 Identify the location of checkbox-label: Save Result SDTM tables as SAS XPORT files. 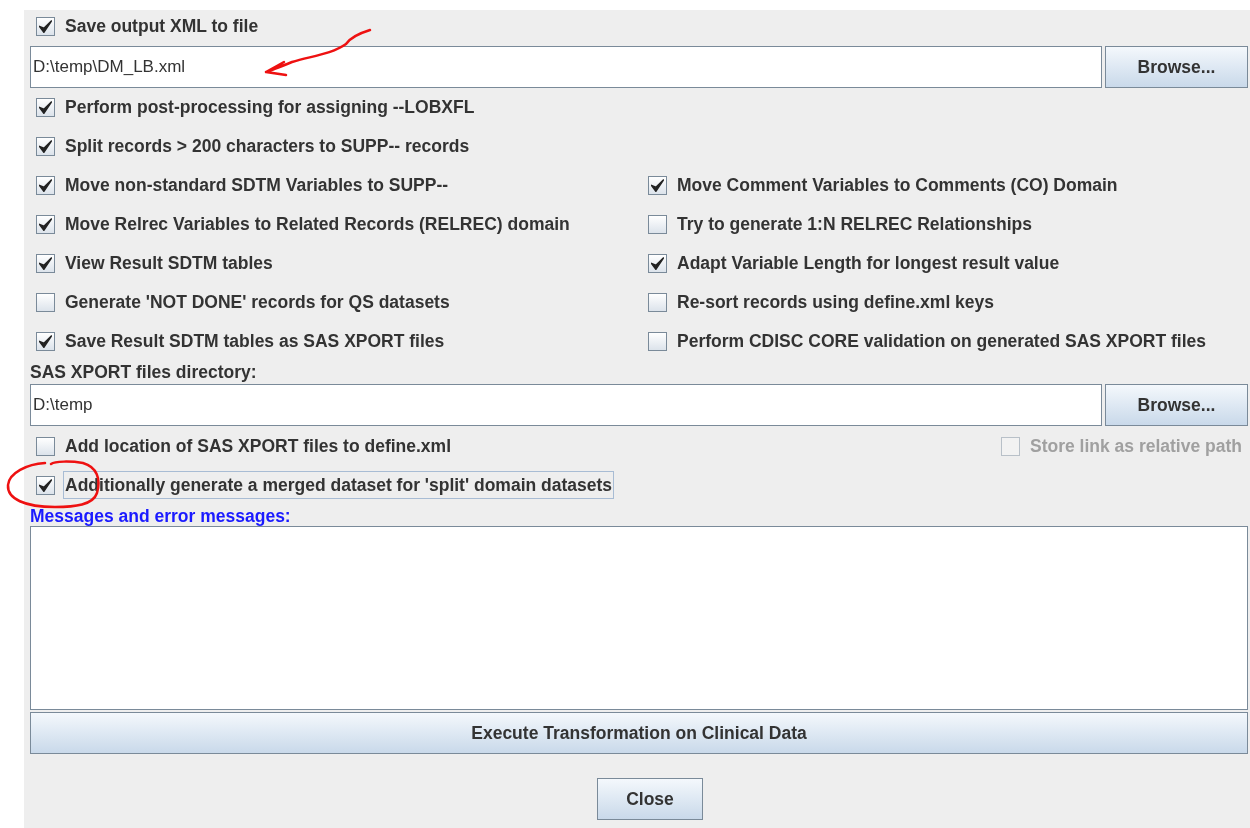
(255, 341).